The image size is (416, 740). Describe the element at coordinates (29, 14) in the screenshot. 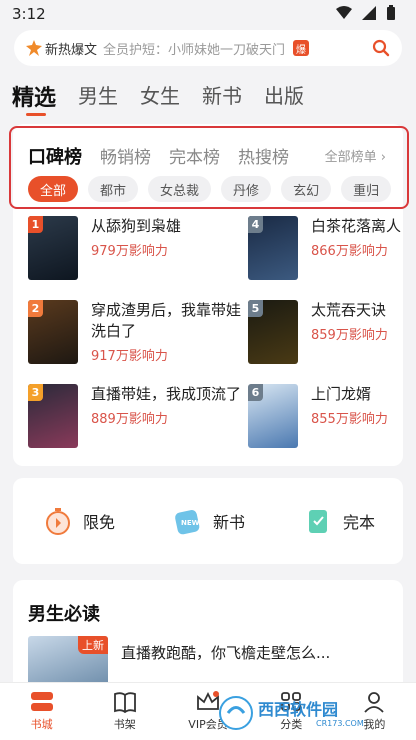

I see `status-time: 3:12` at that location.